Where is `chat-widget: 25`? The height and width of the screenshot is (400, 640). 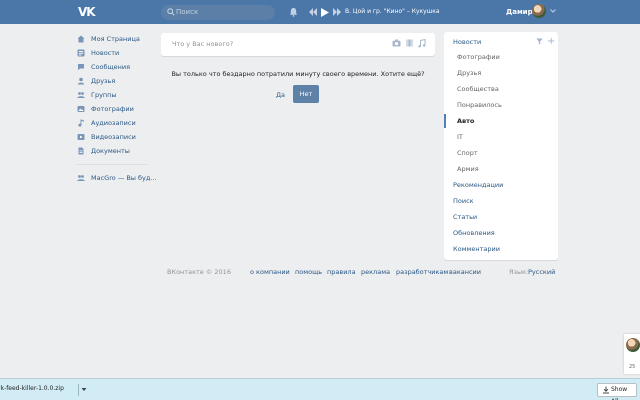 chat-widget: 25 is located at coordinates (632, 354).